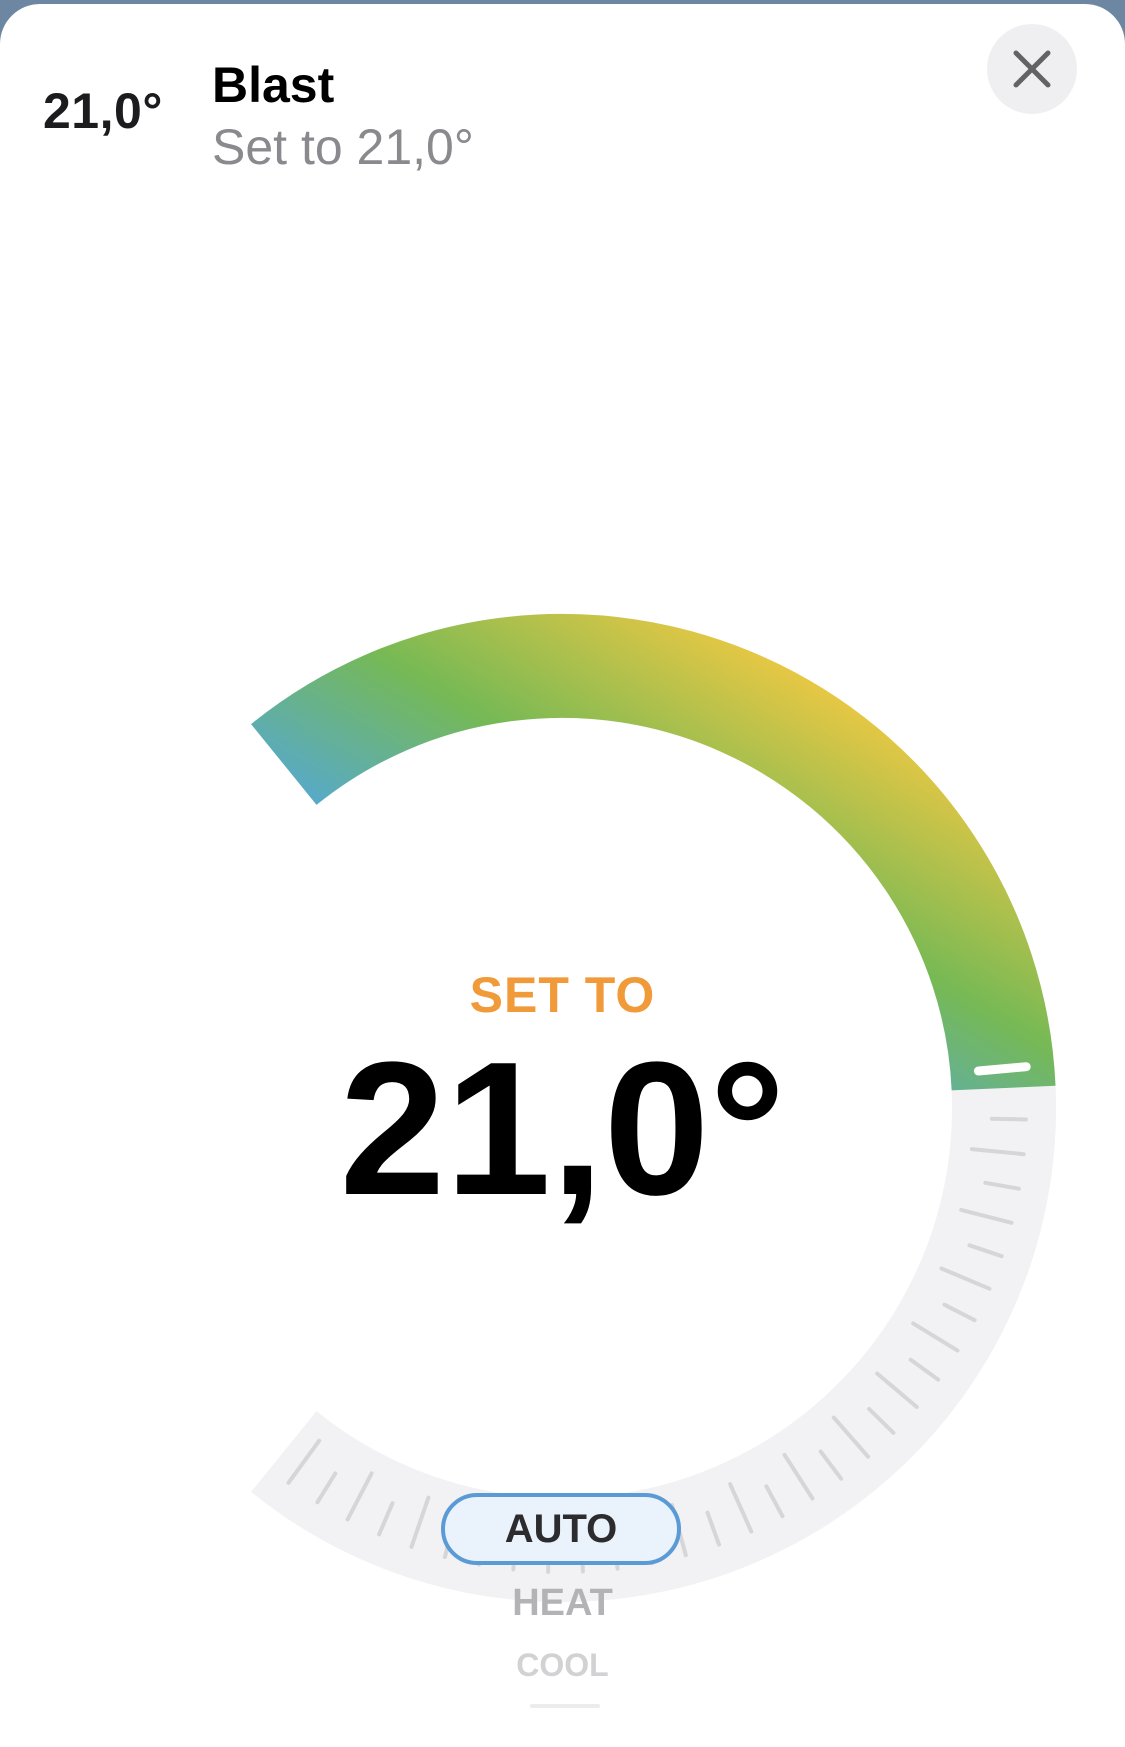 The width and height of the screenshot is (1125, 1747). I want to click on mode-auto-button: AUTO, so click(561, 1529).